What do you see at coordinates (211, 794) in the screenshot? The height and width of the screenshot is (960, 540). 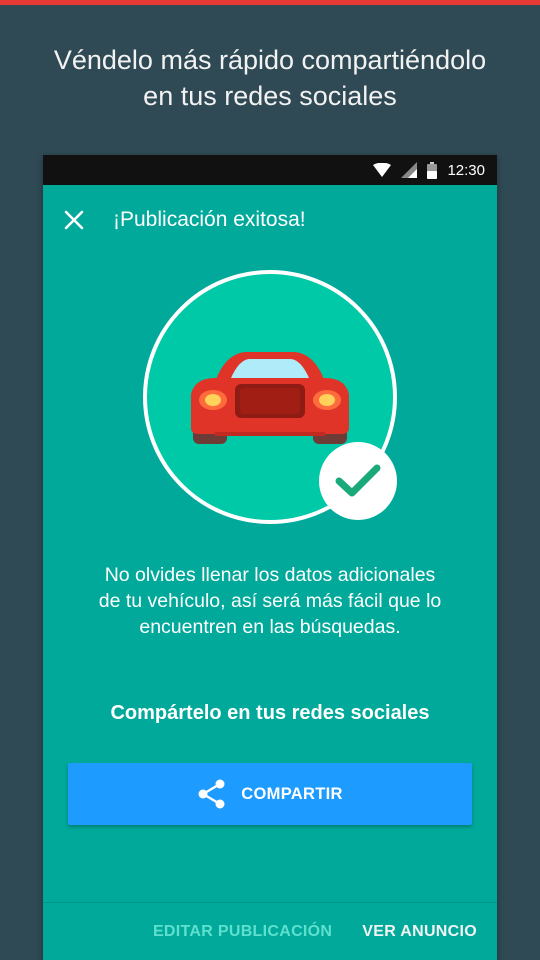 I see `share-icon` at bounding box center [211, 794].